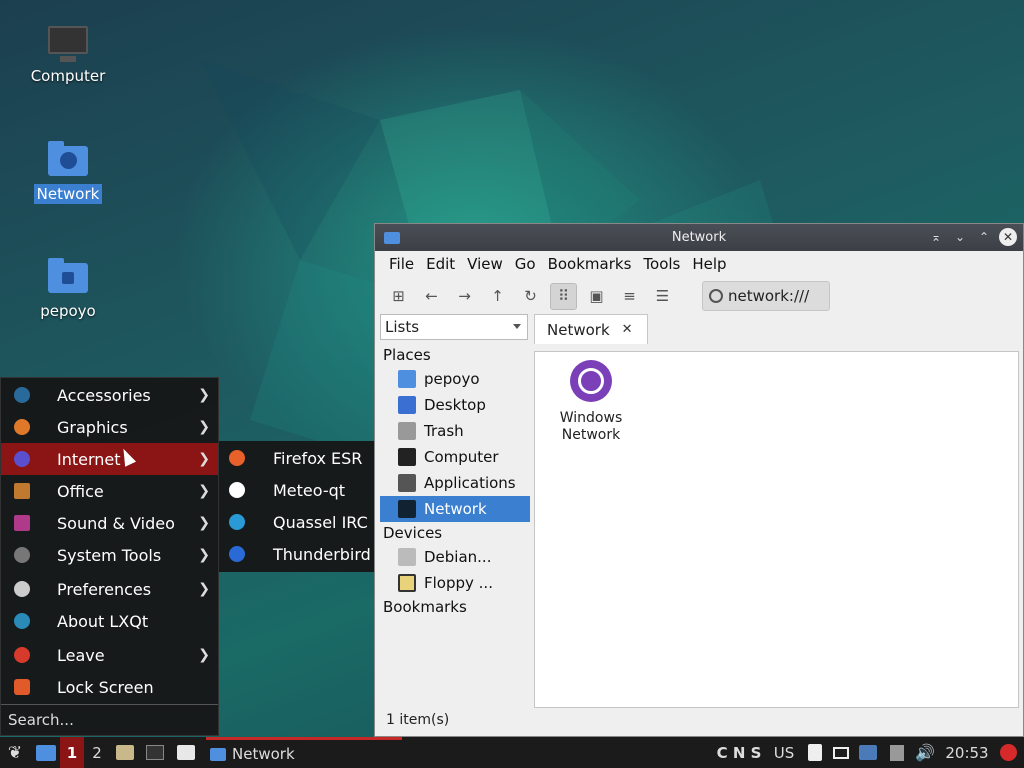 This screenshot has width=1024, height=768. What do you see at coordinates (563, 296) in the screenshot?
I see `icon-view-icon: ⠿` at bounding box center [563, 296].